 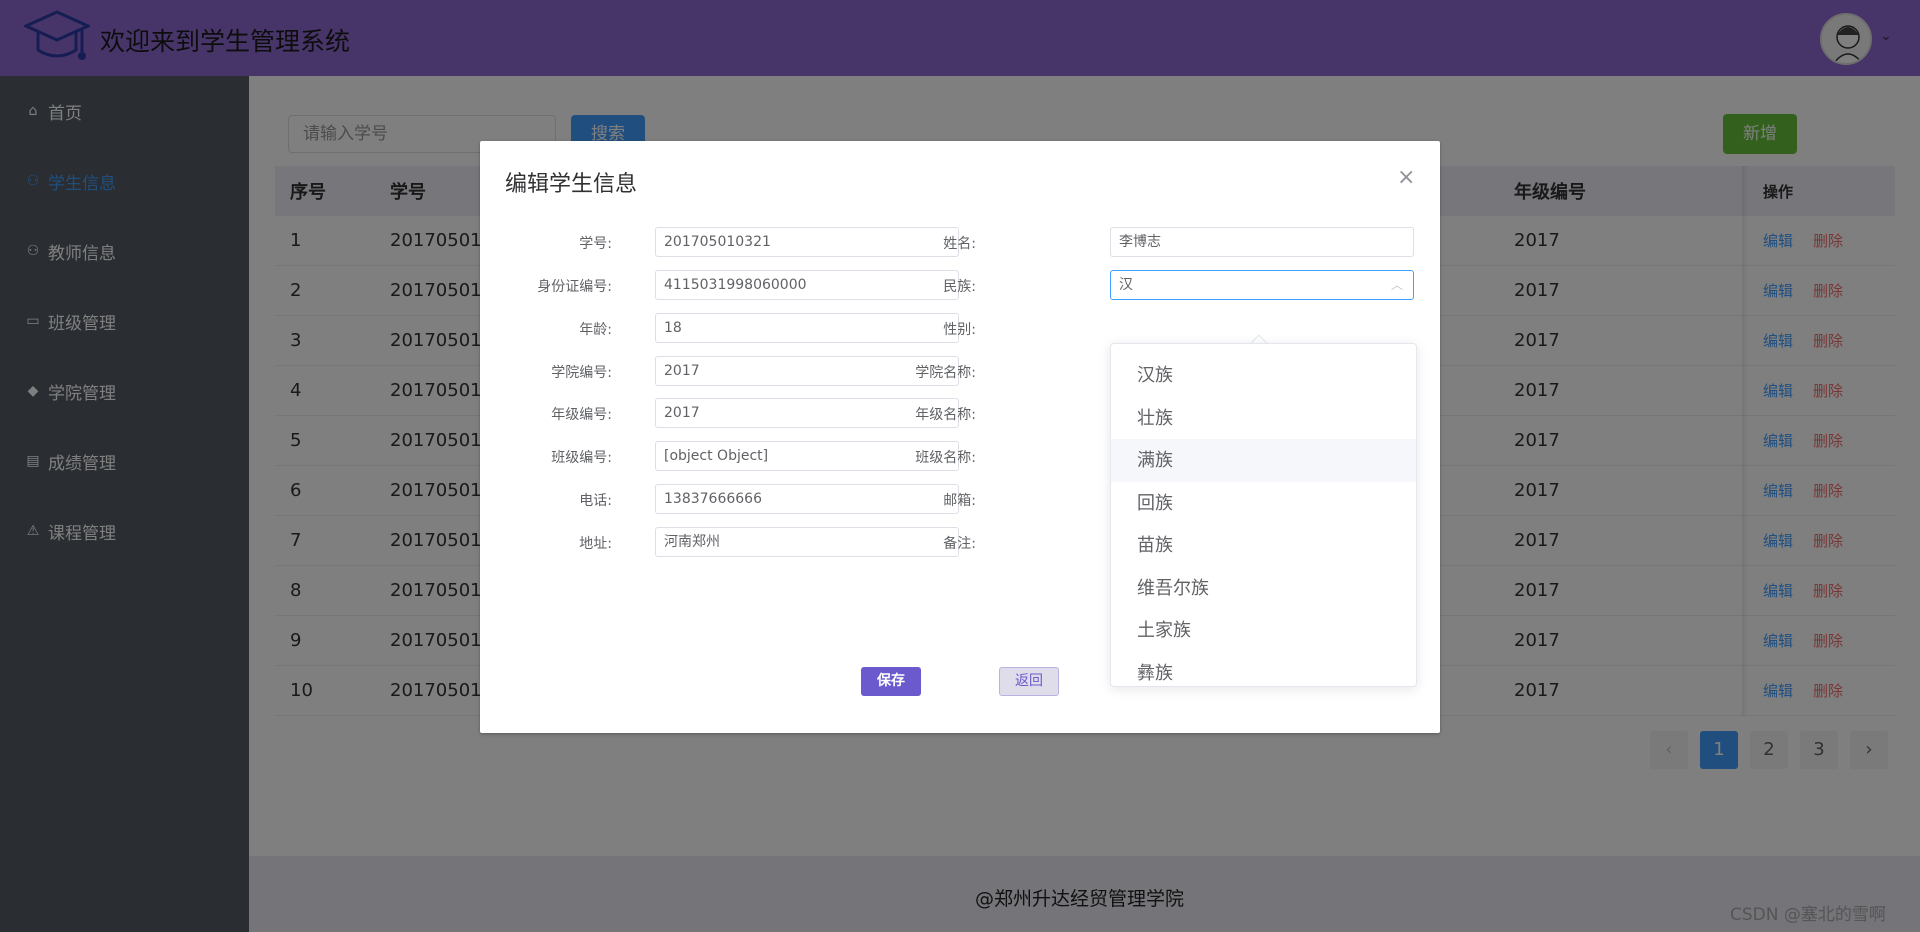 I want to click on ethnicity-dropdown: 汉族 壮族 满族 回族 苗族 维吾尔族 土家族 彝族, so click(x=1263, y=515).